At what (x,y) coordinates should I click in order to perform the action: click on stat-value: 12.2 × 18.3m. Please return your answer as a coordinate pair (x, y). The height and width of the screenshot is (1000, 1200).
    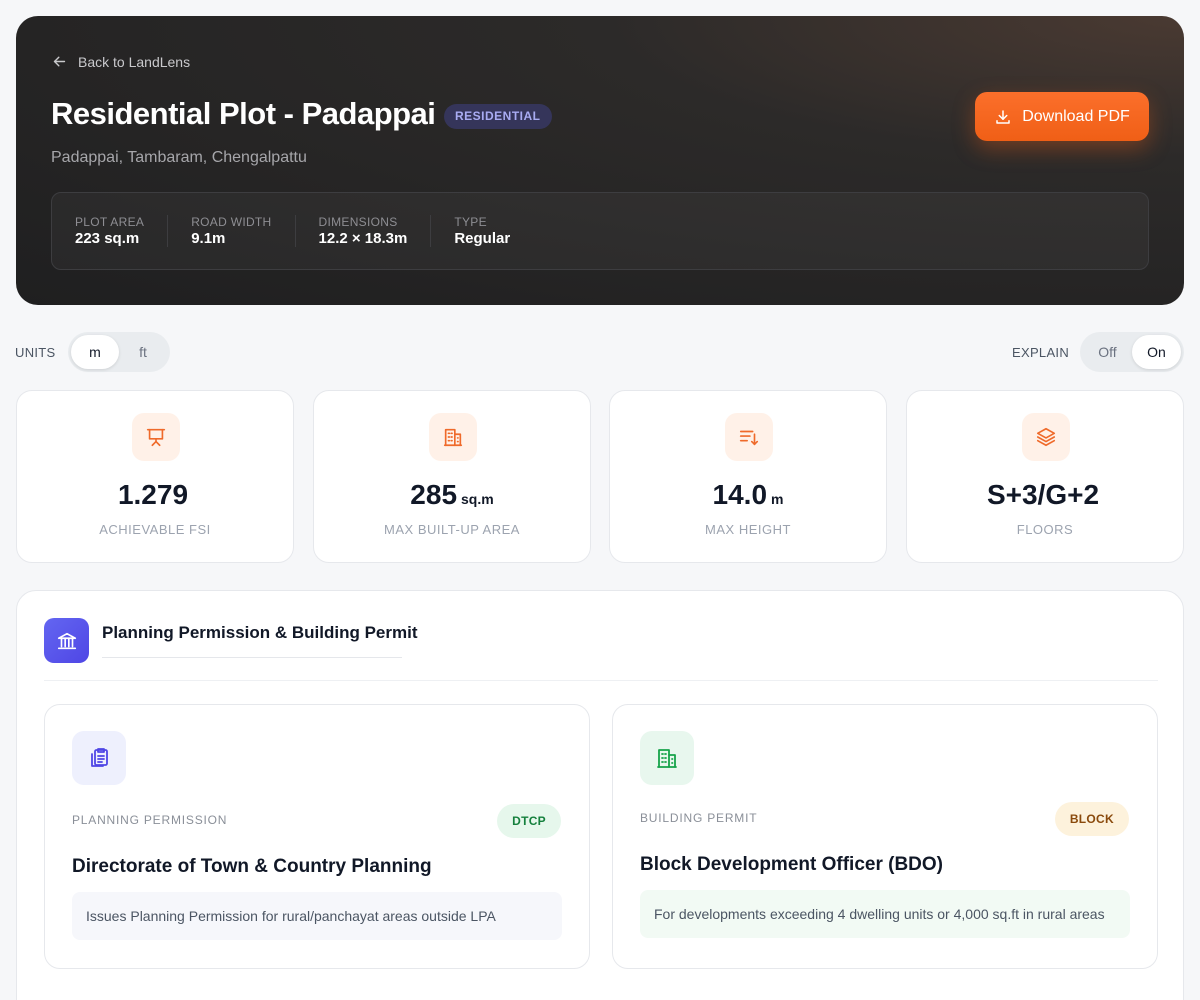
    Looking at the image, I should click on (363, 238).